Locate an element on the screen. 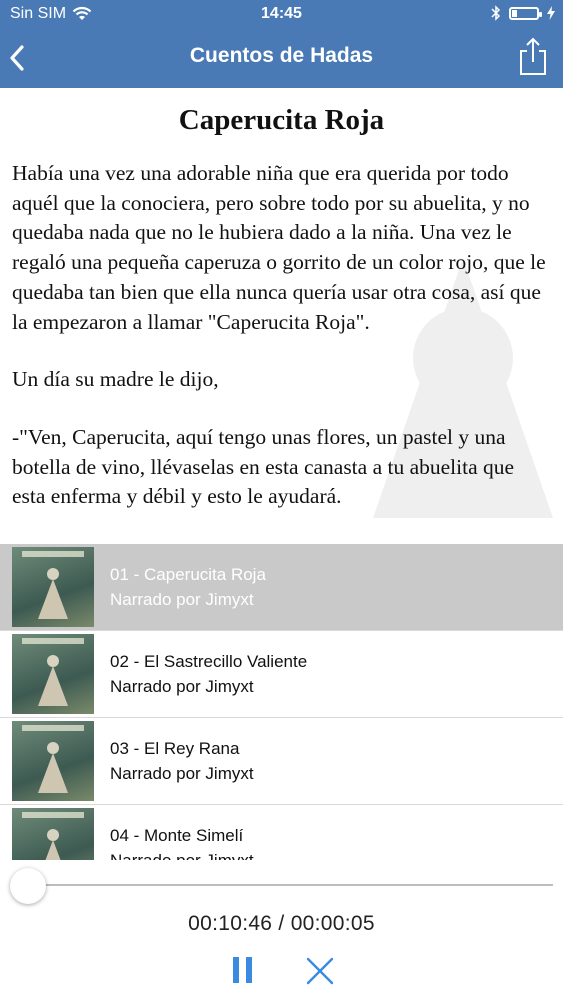 The height and width of the screenshot is (1000, 563). bluetooth-icon is located at coordinates (496, 13).